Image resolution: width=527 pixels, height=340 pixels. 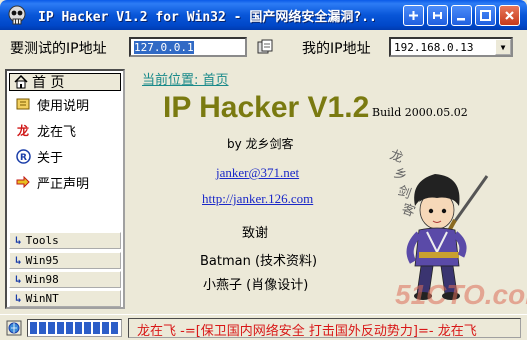 What do you see at coordinates (256, 285) in the screenshot?
I see `credit-line: 小燕子 (肖像设计)` at bounding box center [256, 285].